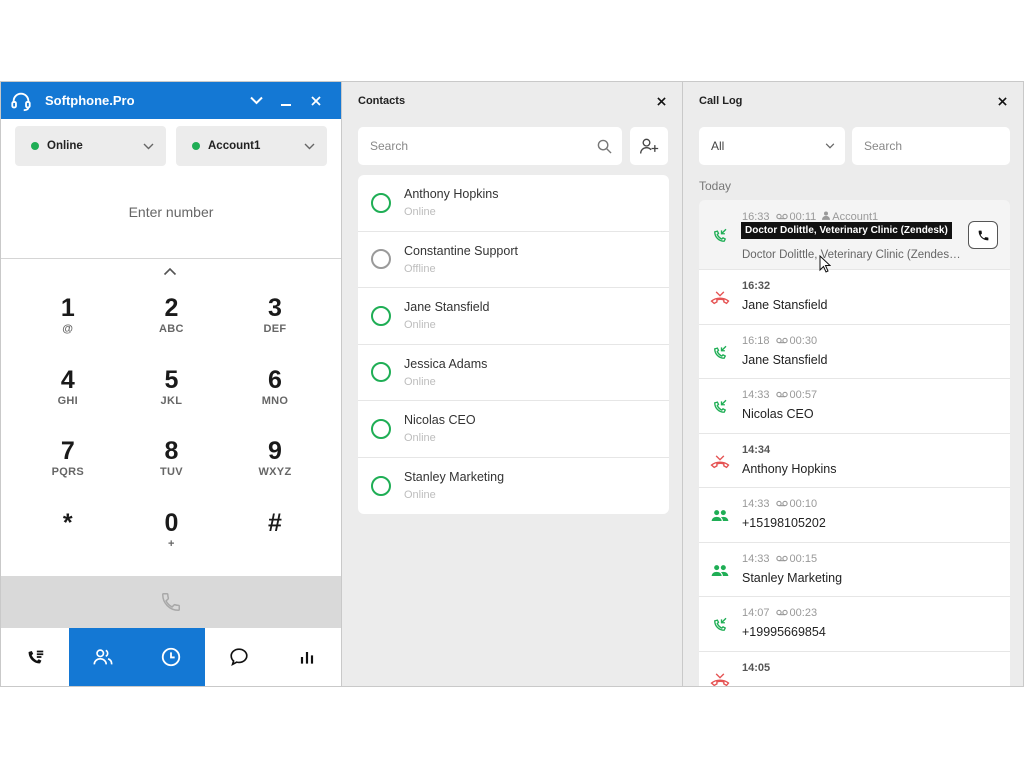  Describe the element at coordinates (604, 146) in the screenshot. I see `search-icon` at that location.